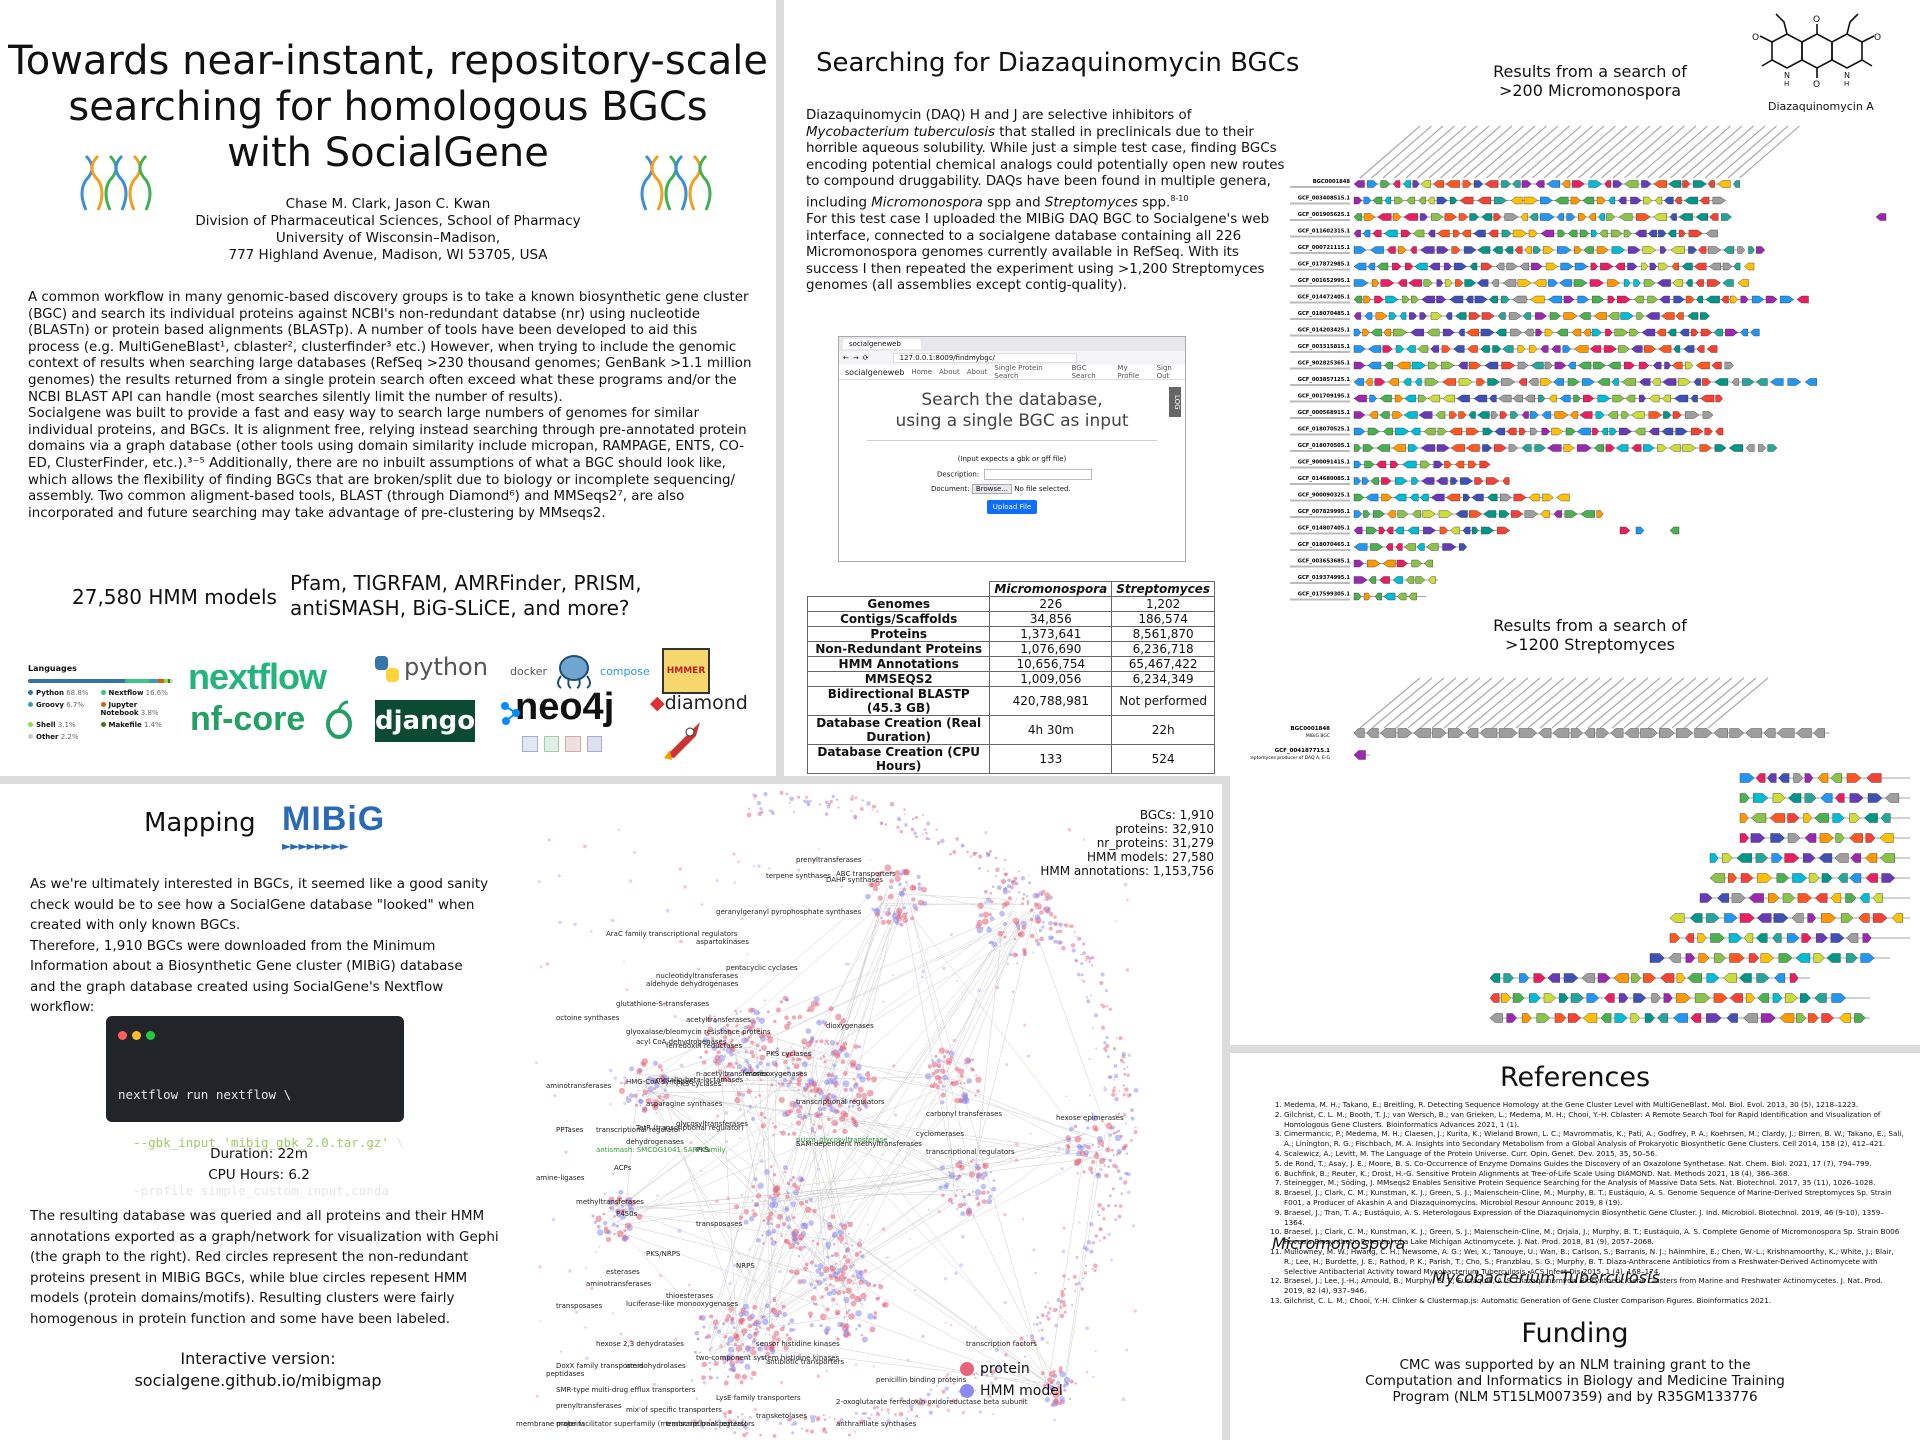 Image resolution: width=1920 pixels, height=1440 pixels. What do you see at coordinates (1175, 402) in the screenshot?
I see `side-log-tab: LOG` at bounding box center [1175, 402].